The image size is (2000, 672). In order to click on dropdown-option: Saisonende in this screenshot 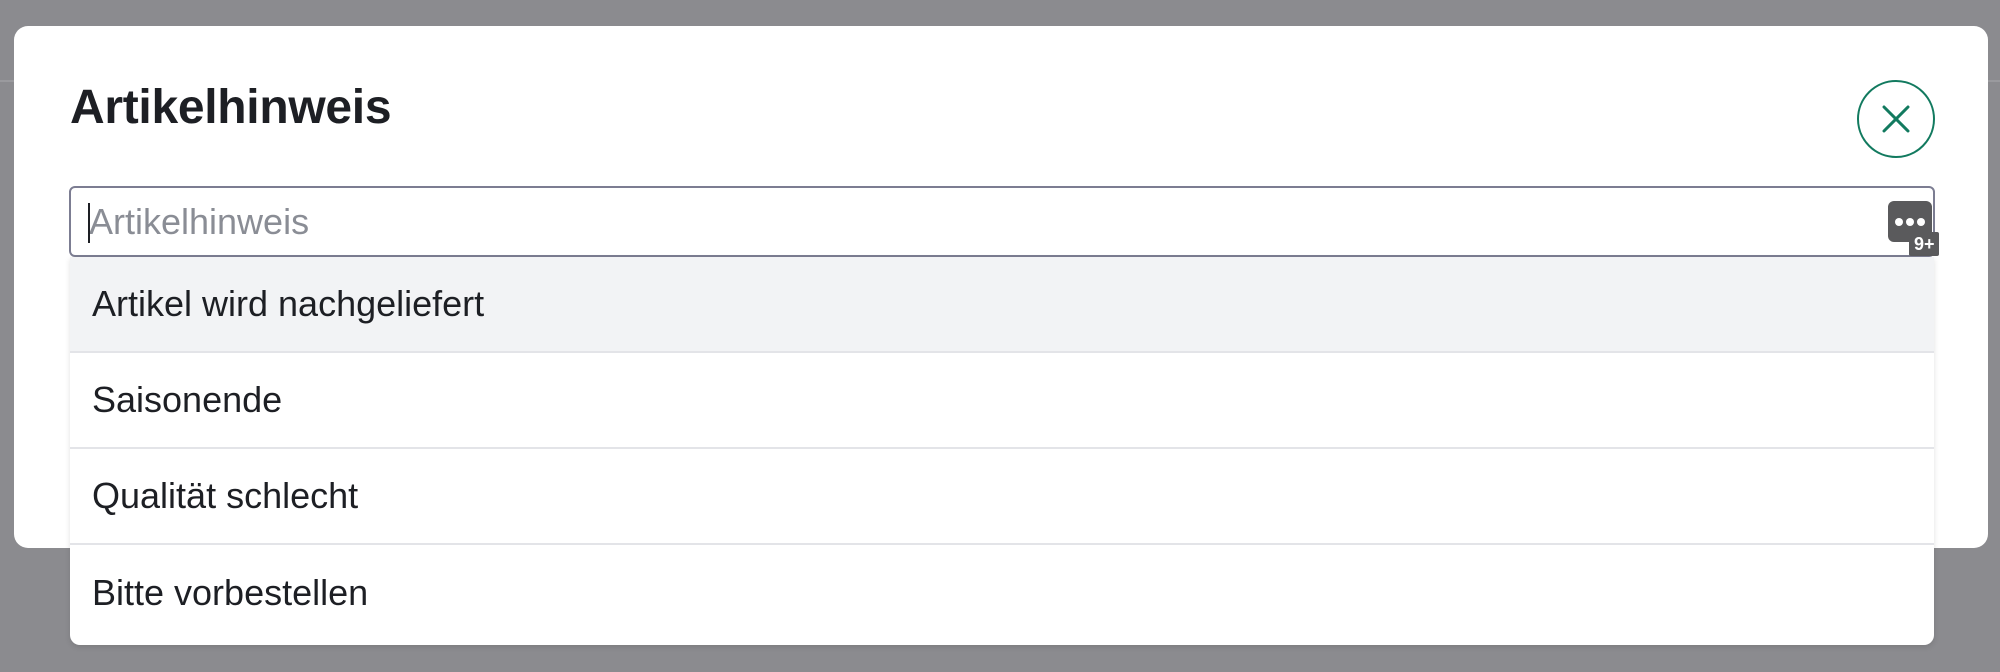, I will do `click(1002, 401)`.